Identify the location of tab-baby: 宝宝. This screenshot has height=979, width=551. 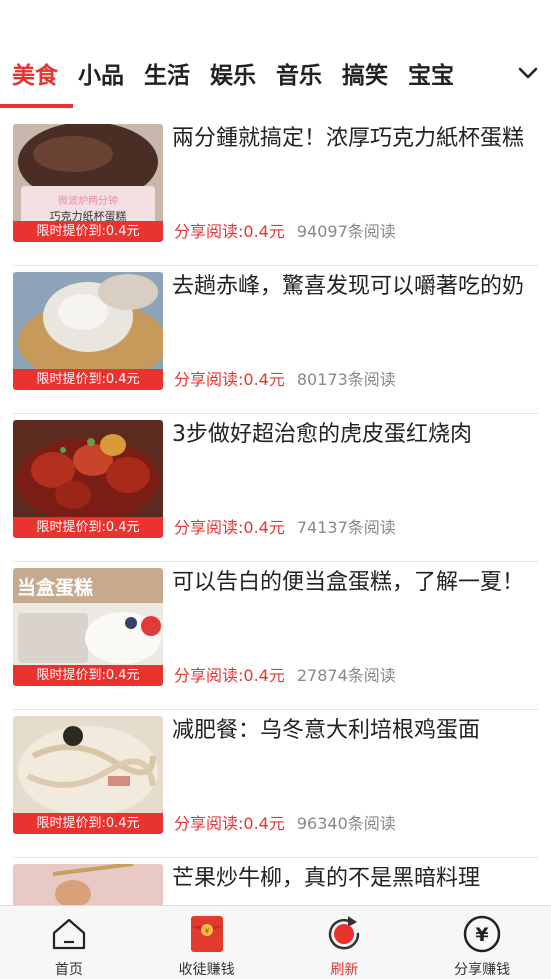
(431, 73).